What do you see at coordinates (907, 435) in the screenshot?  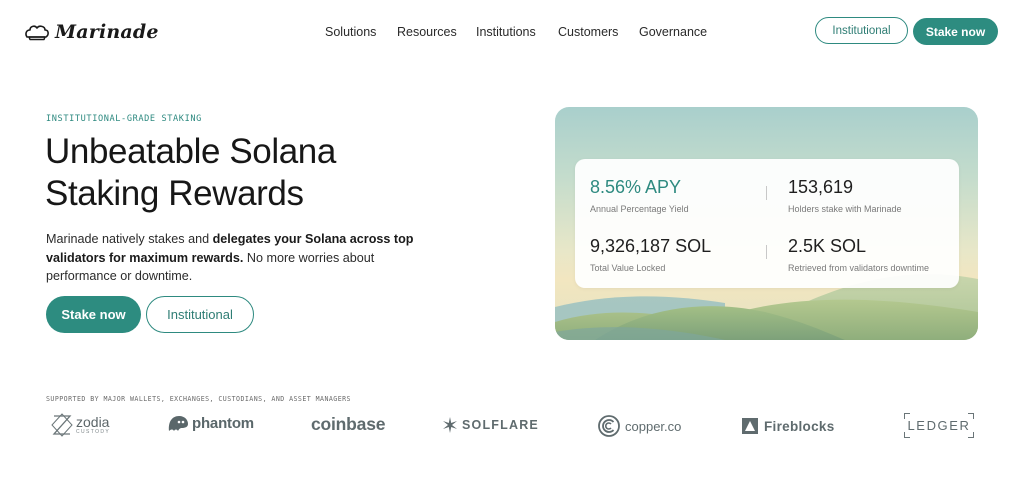 I see `ledger-corner-bl` at bounding box center [907, 435].